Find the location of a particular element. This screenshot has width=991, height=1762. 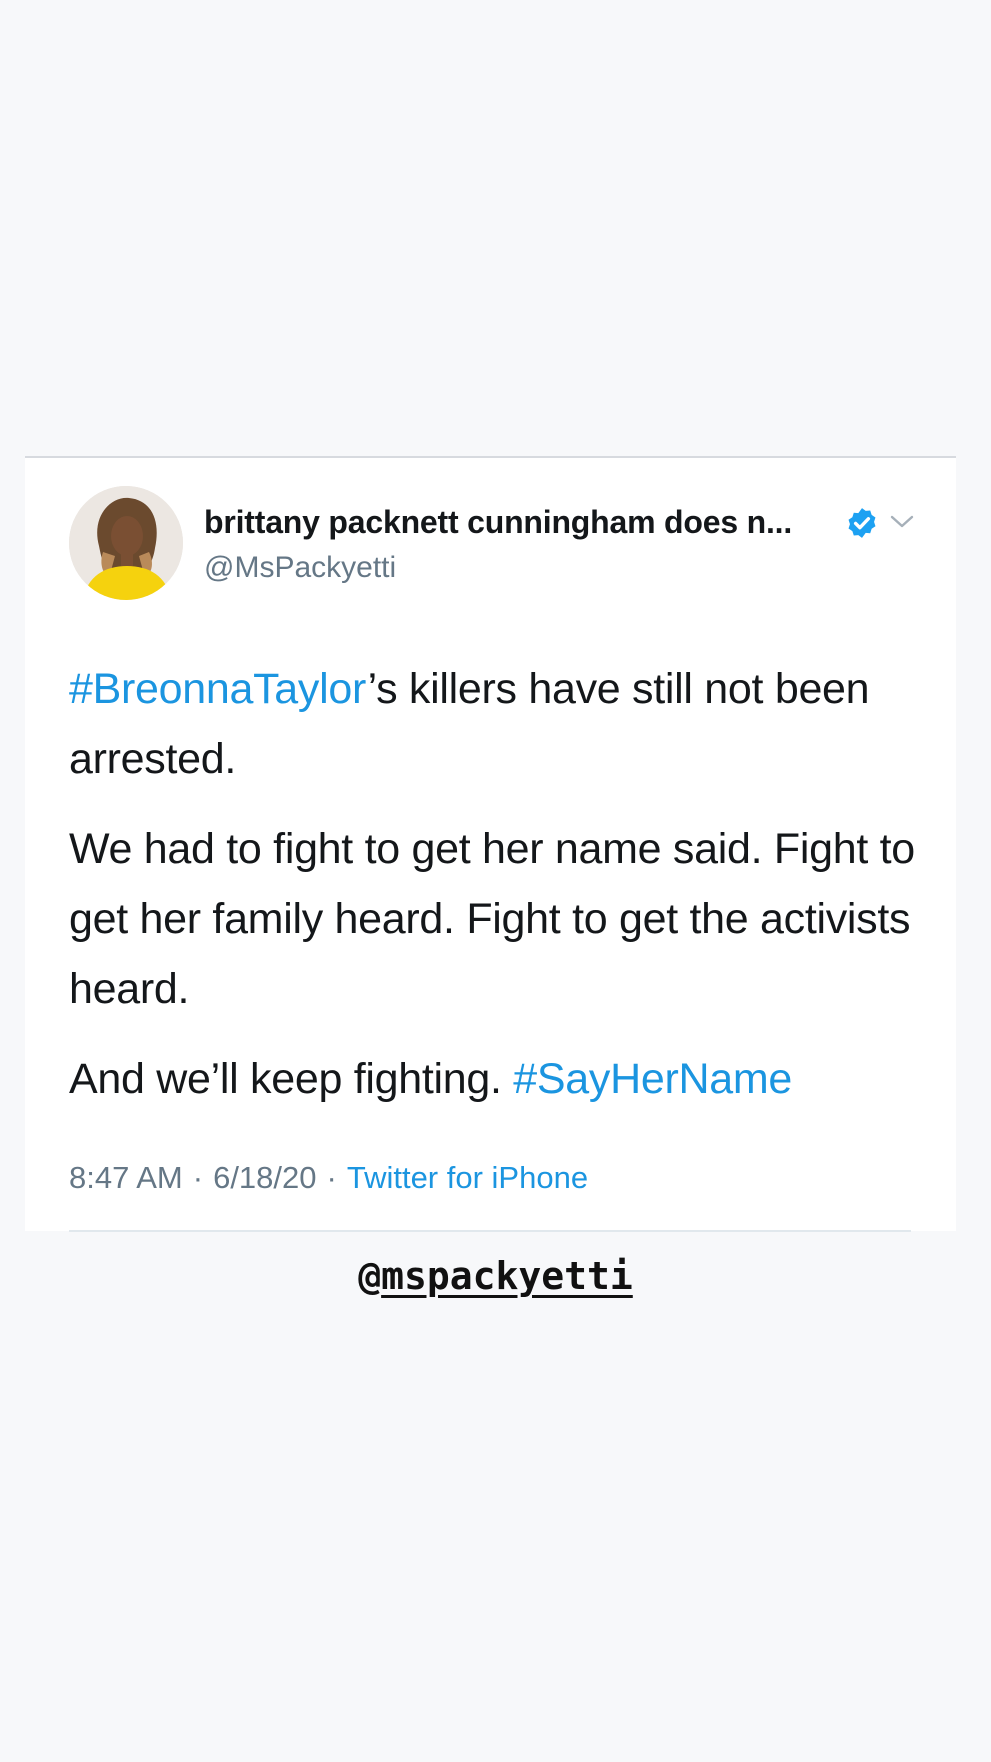

user-handle: @MsPackyetti is located at coordinates (300, 568).